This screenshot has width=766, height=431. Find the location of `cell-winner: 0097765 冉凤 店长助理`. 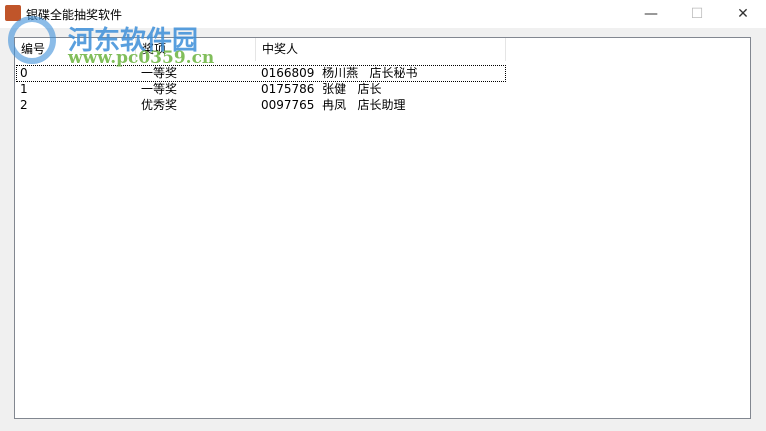

cell-winner: 0097765 冉凤 店长助理 is located at coordinates (333, 105).